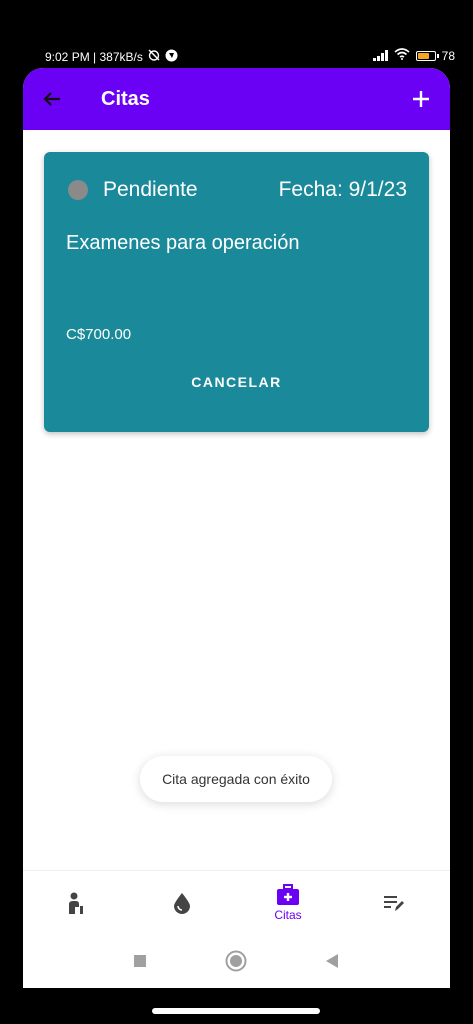 The height and width of the screenshot is (1024, 473). I want to click on wifi-icon, so click(402, 55).